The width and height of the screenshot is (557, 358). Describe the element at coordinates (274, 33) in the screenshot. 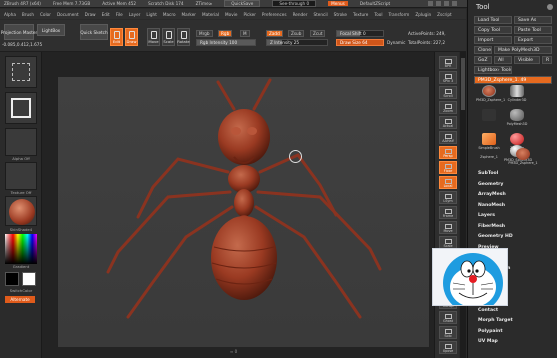

I see `zadd-toggle: Zadd` at that location.